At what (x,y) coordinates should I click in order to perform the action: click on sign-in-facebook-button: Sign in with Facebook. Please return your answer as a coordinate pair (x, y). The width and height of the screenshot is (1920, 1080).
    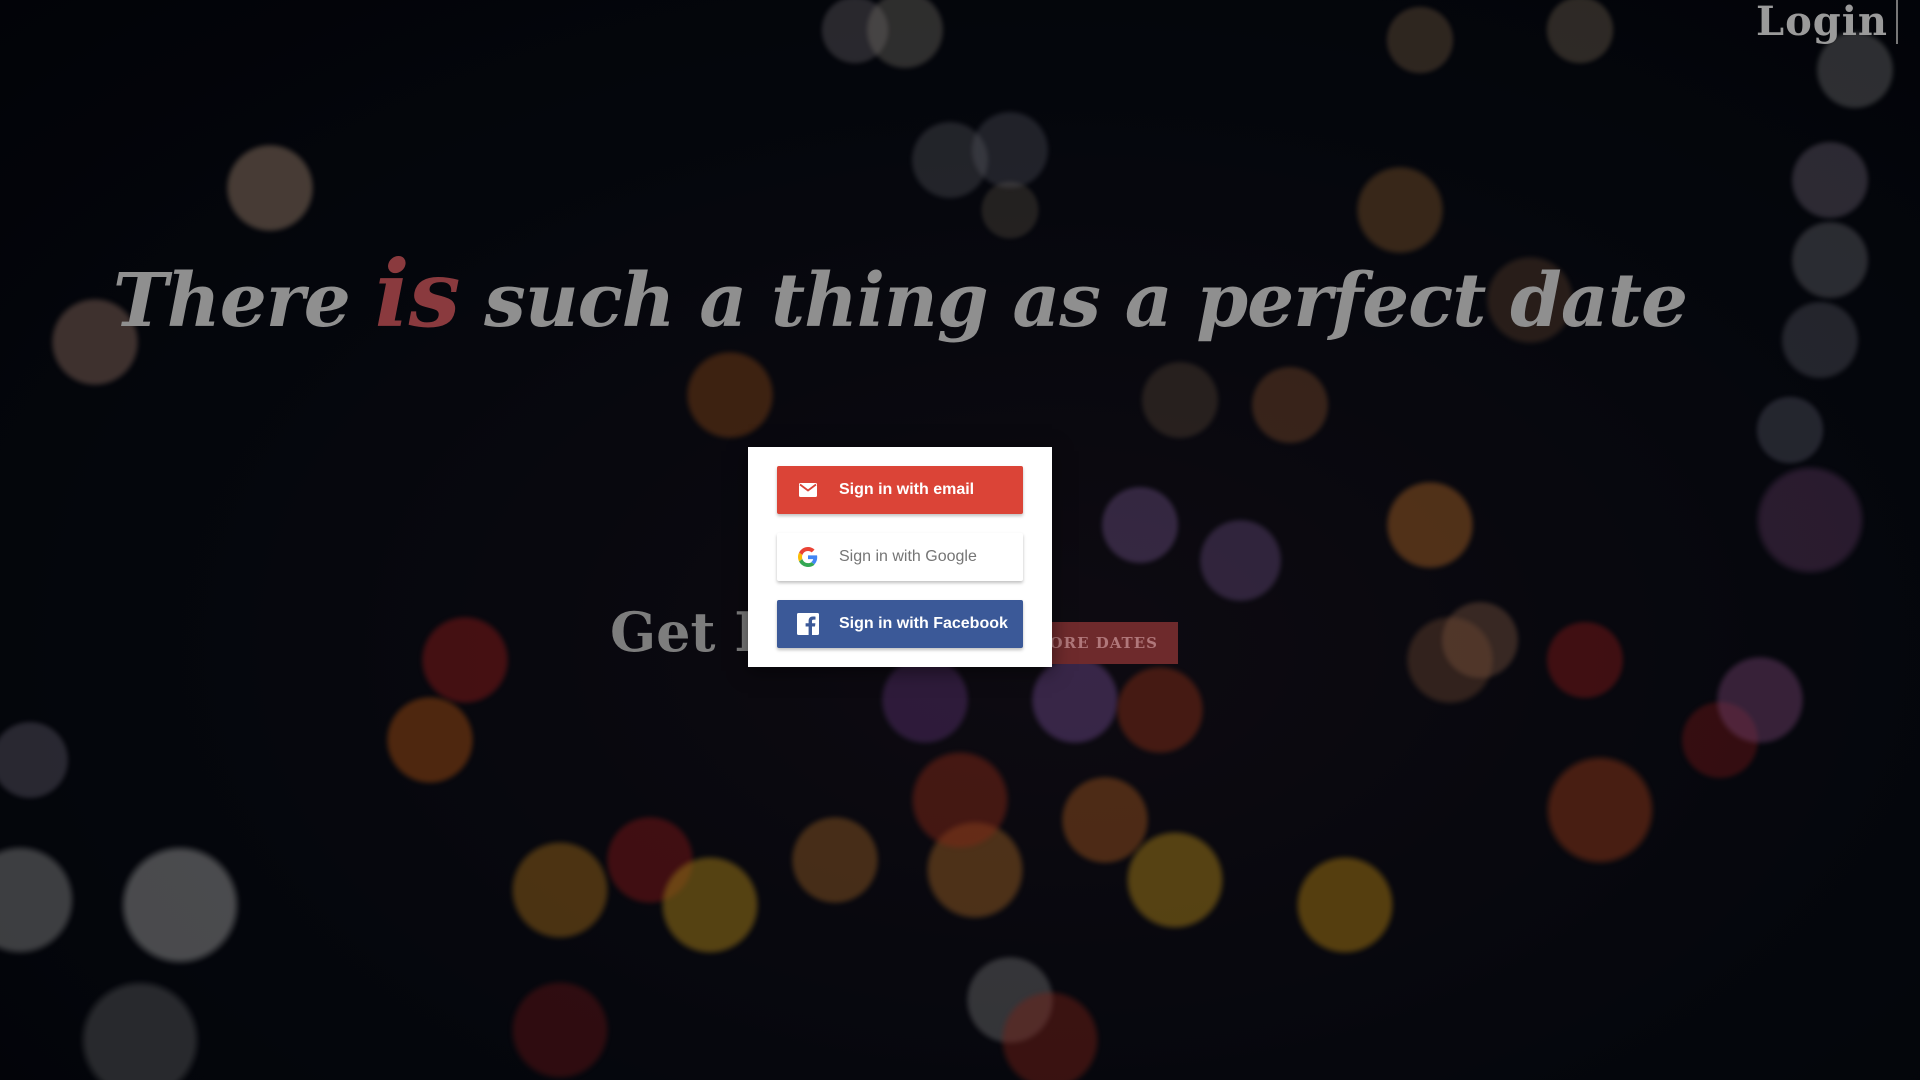
    Looking at the image, I should click on (900, 624).